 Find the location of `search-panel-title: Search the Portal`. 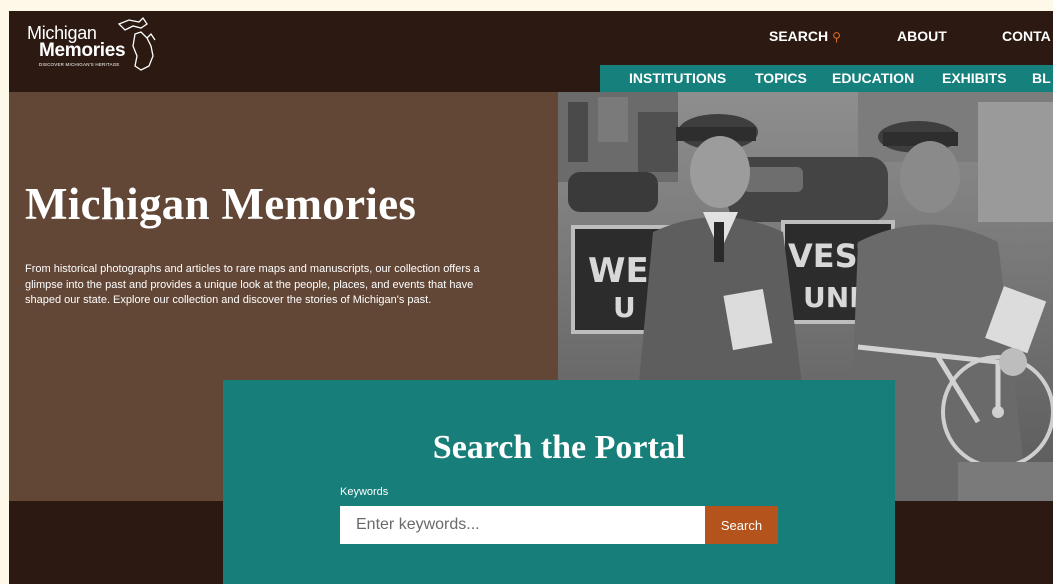

search-panel-title: Search the Portal is located at coordinates (559, 447).